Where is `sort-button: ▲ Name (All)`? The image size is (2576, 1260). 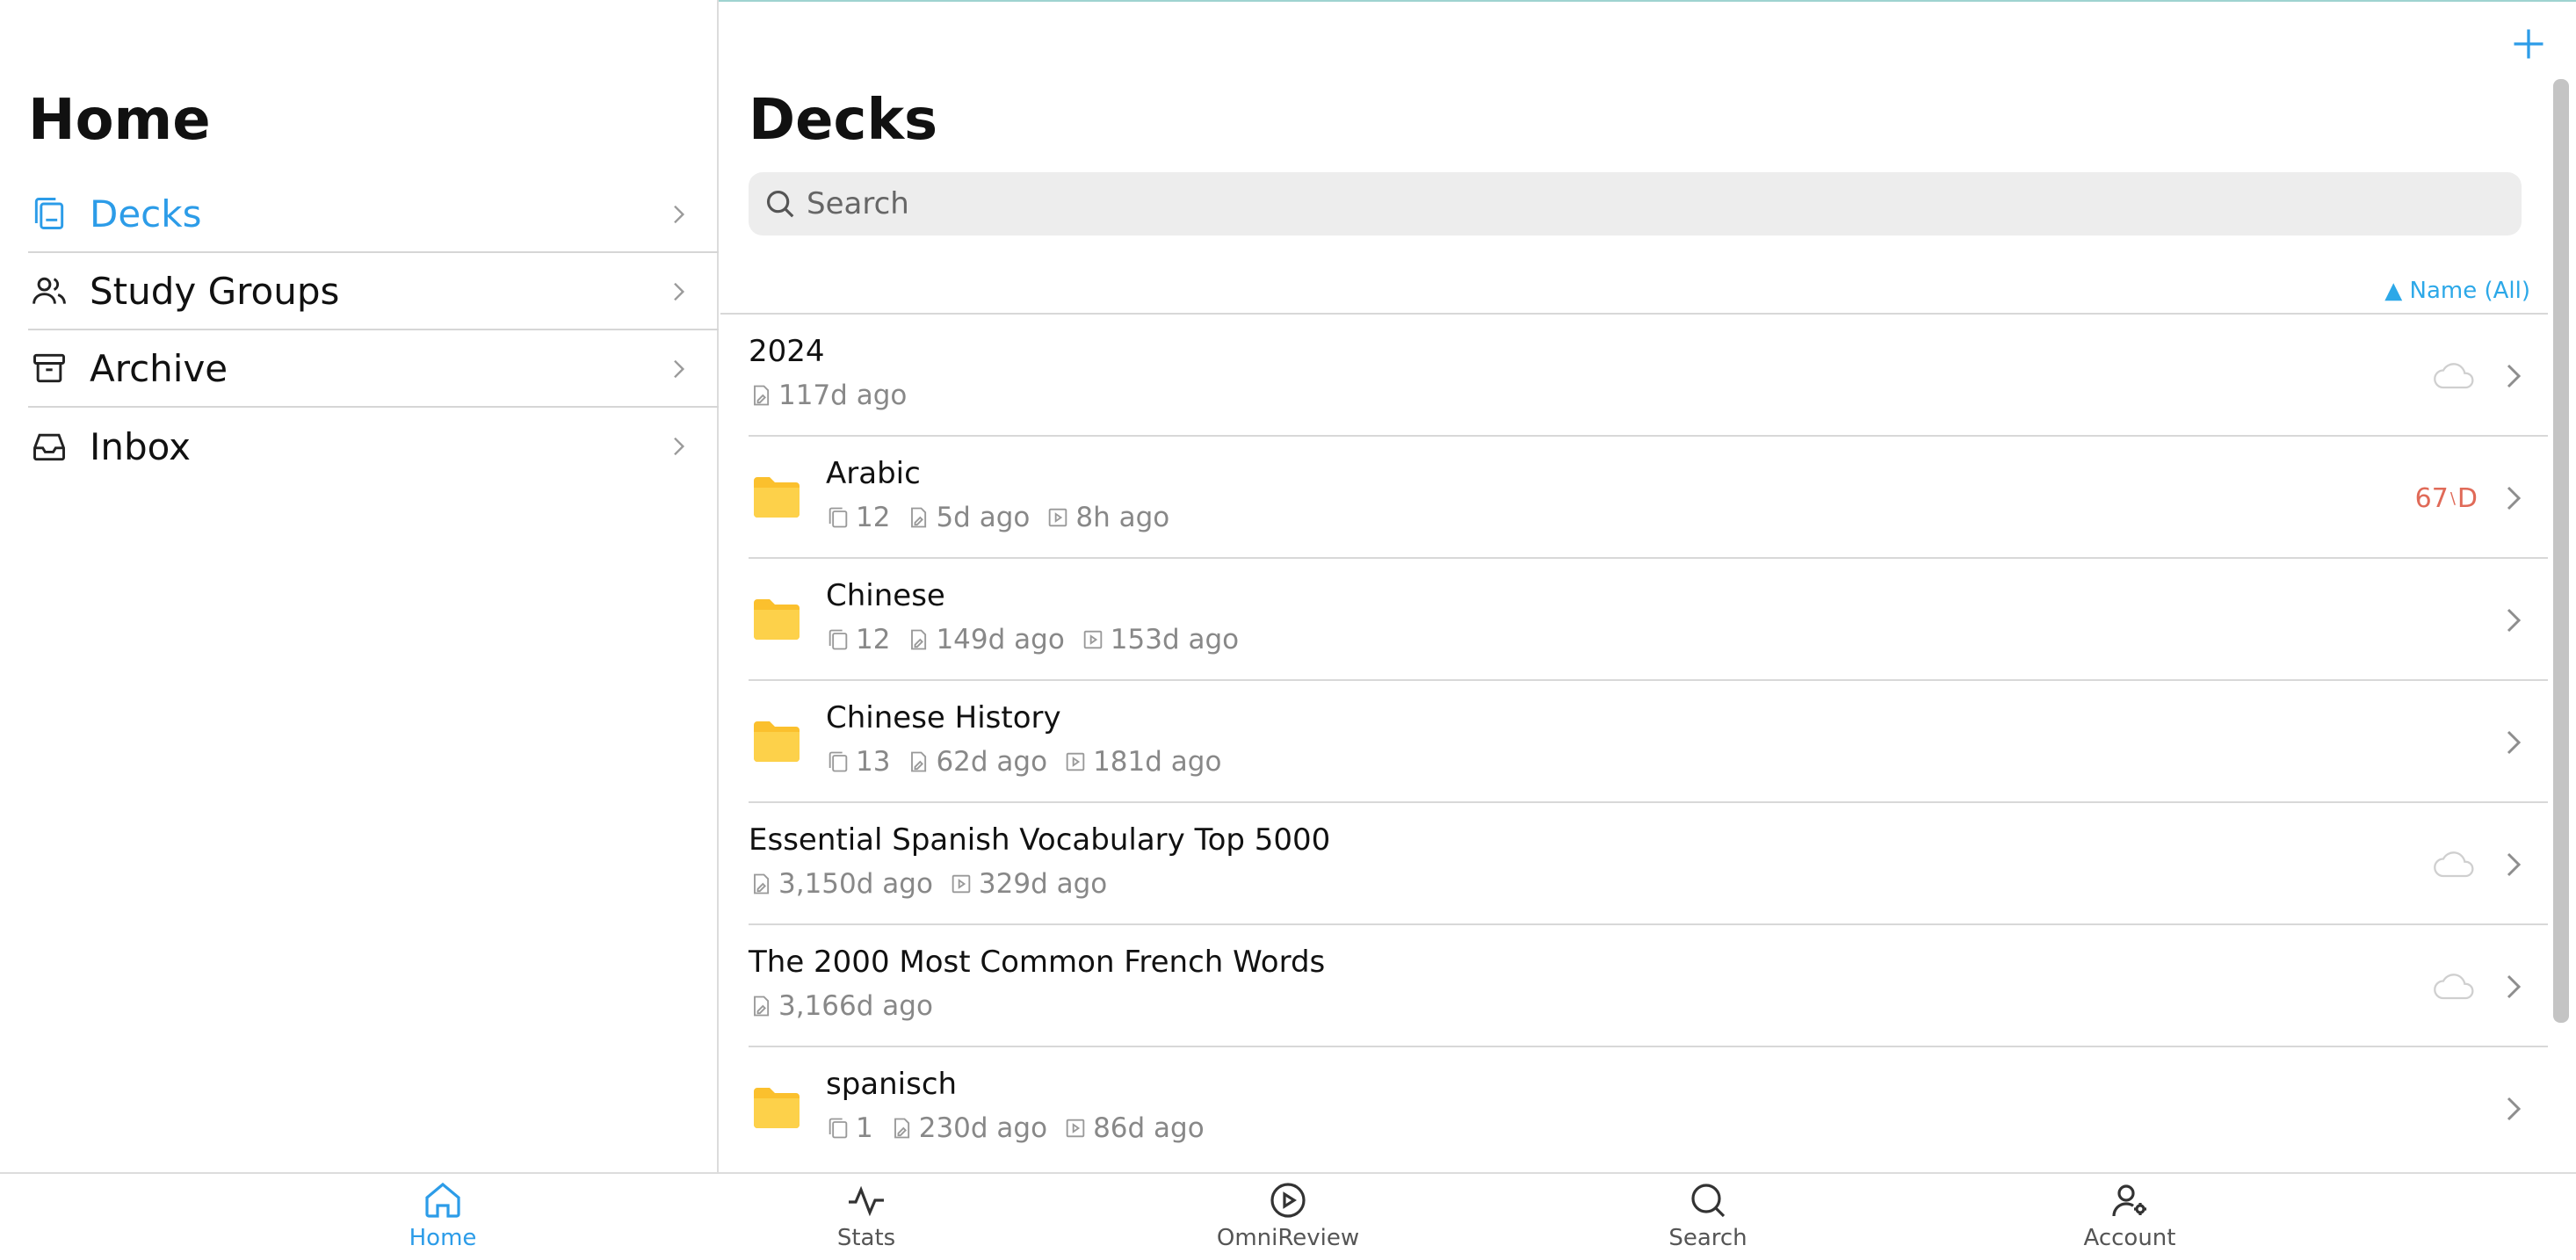
sort-button: ▲ Name (All) is located at coordinates (2457, 291).